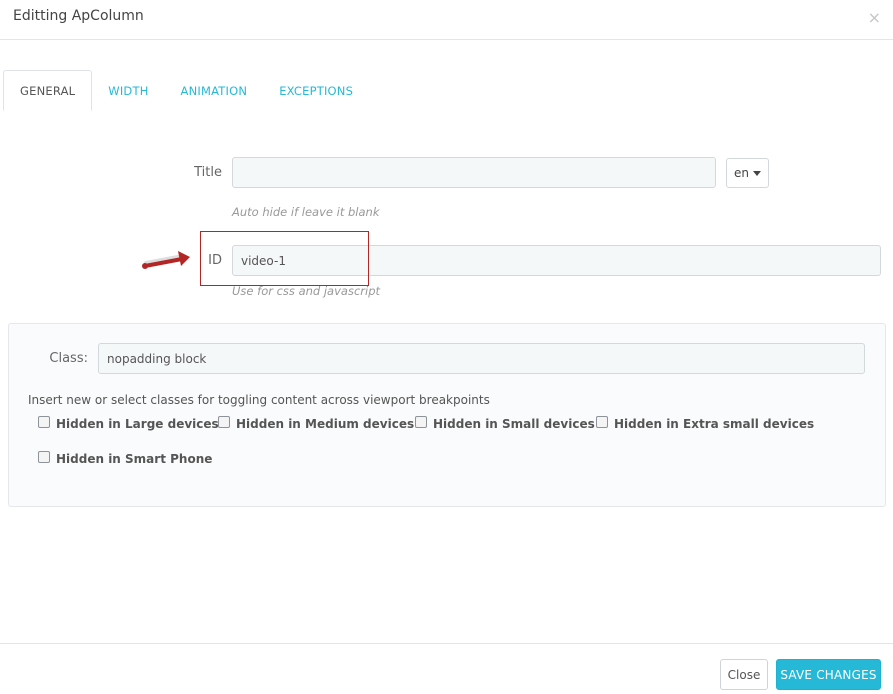 This screenshot has width=893, height=694. What do you see at coordinates (306, 212) in the screenshot?
I see `title-help-text: Auto hide if leave it blank` at bounding box center [306, 212].